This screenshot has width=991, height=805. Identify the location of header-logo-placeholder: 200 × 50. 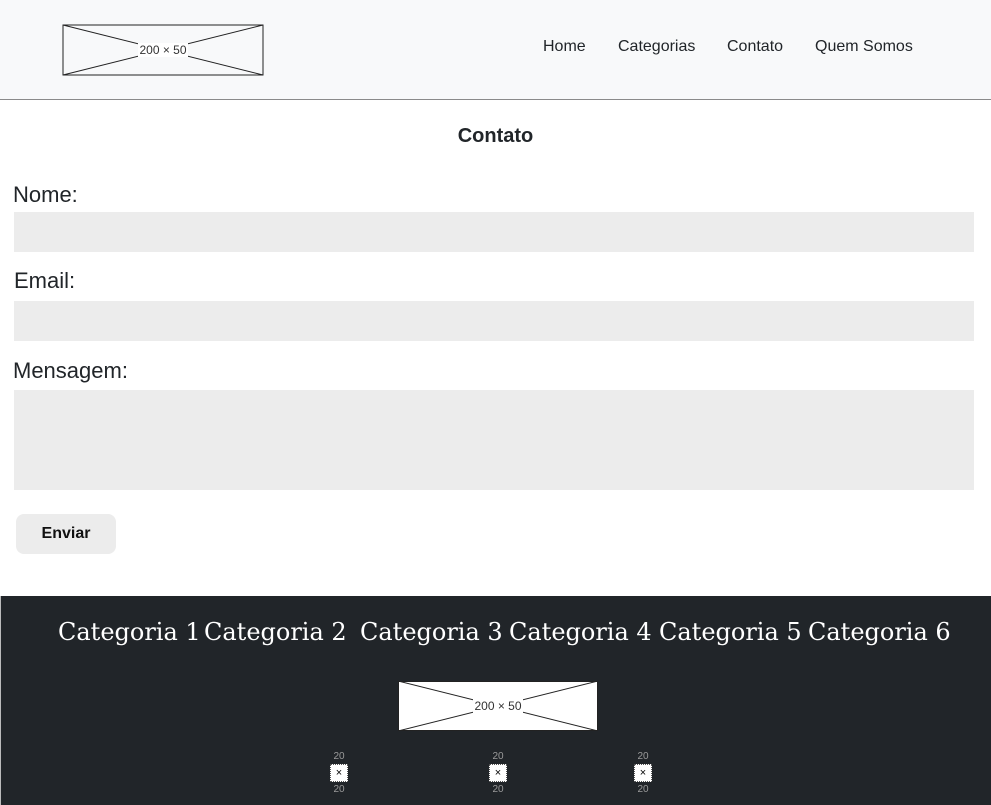
(163, 50).